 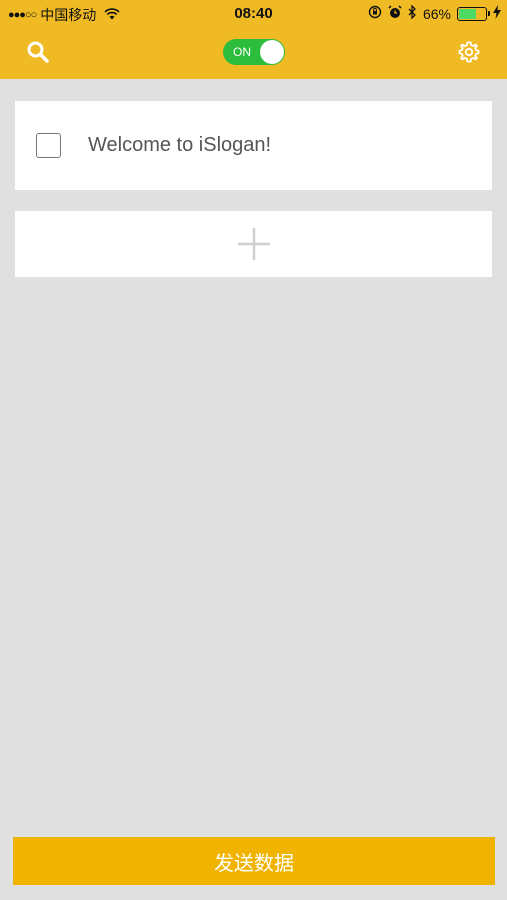 I want to click on send-data-button: 发送数据, so click(x=254, y=861).